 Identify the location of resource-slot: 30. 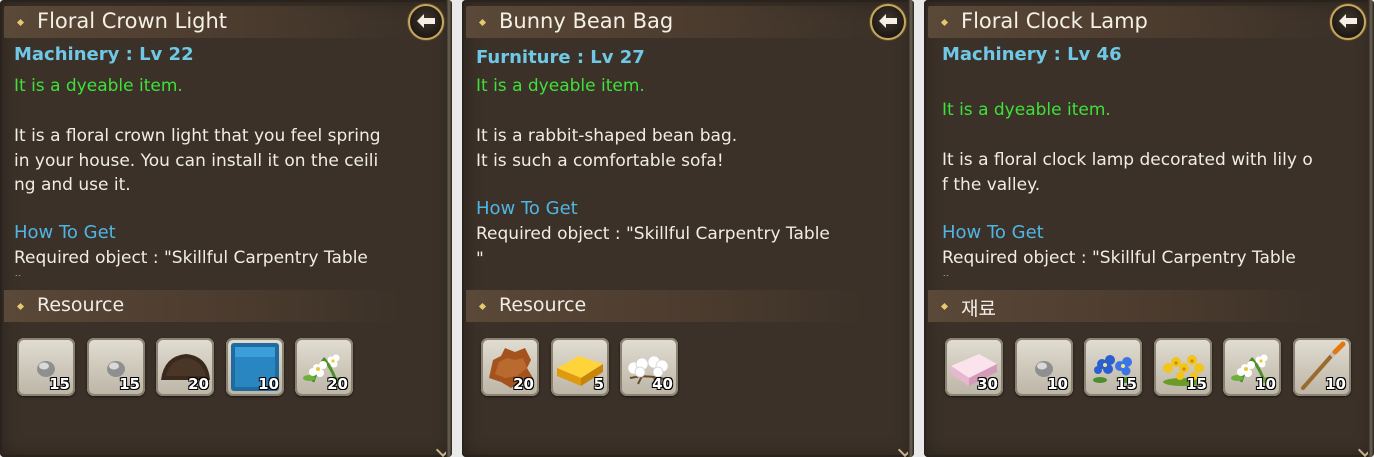
(974, 367).